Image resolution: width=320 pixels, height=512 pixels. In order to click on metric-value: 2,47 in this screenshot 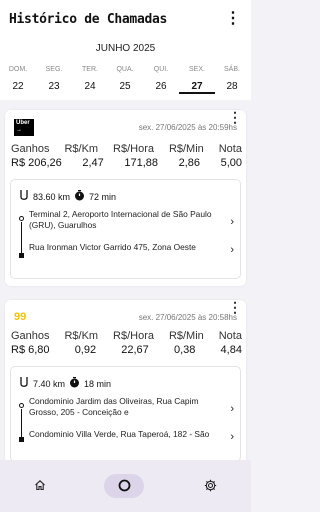, I will do `click(93, 163)`.